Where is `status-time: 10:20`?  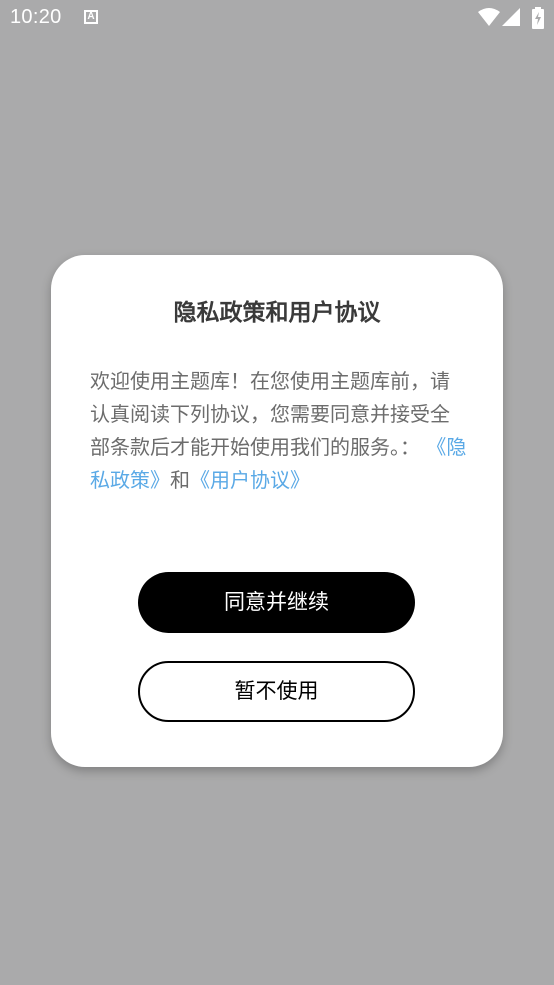 status-time: 10:20 is located at coordinates (36, 17).